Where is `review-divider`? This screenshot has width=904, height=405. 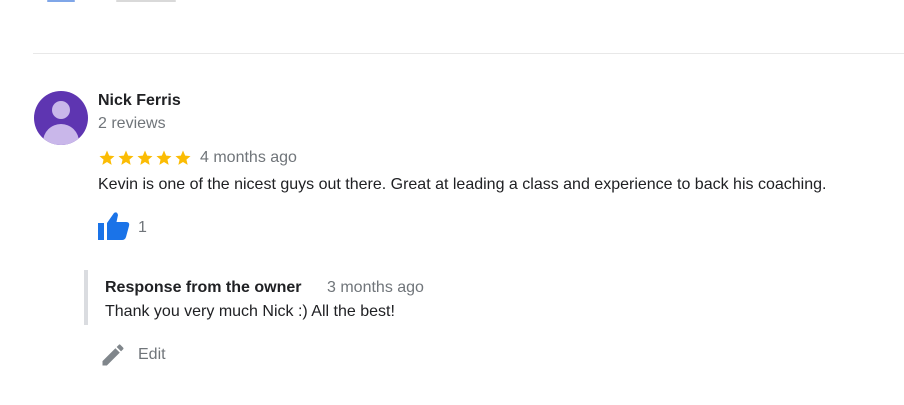 review-divider is located at coordinates (468, 53).